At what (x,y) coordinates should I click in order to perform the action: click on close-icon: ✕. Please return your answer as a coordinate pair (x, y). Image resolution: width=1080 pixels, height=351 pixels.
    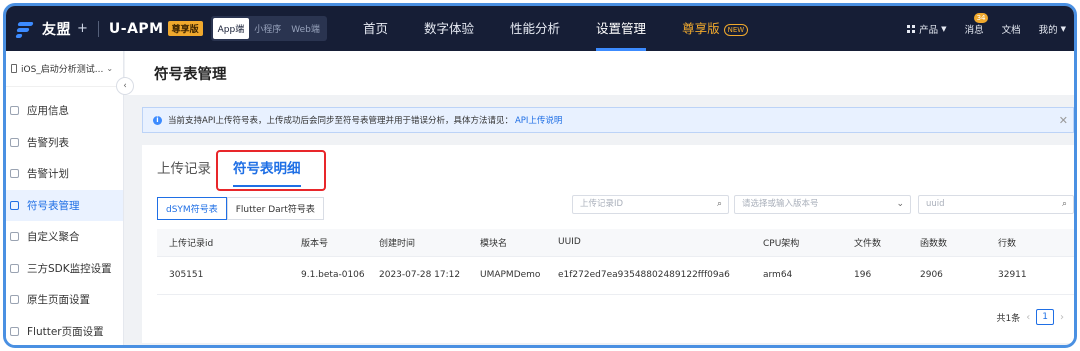
    Looking at the image, I should click on (1063, 120).